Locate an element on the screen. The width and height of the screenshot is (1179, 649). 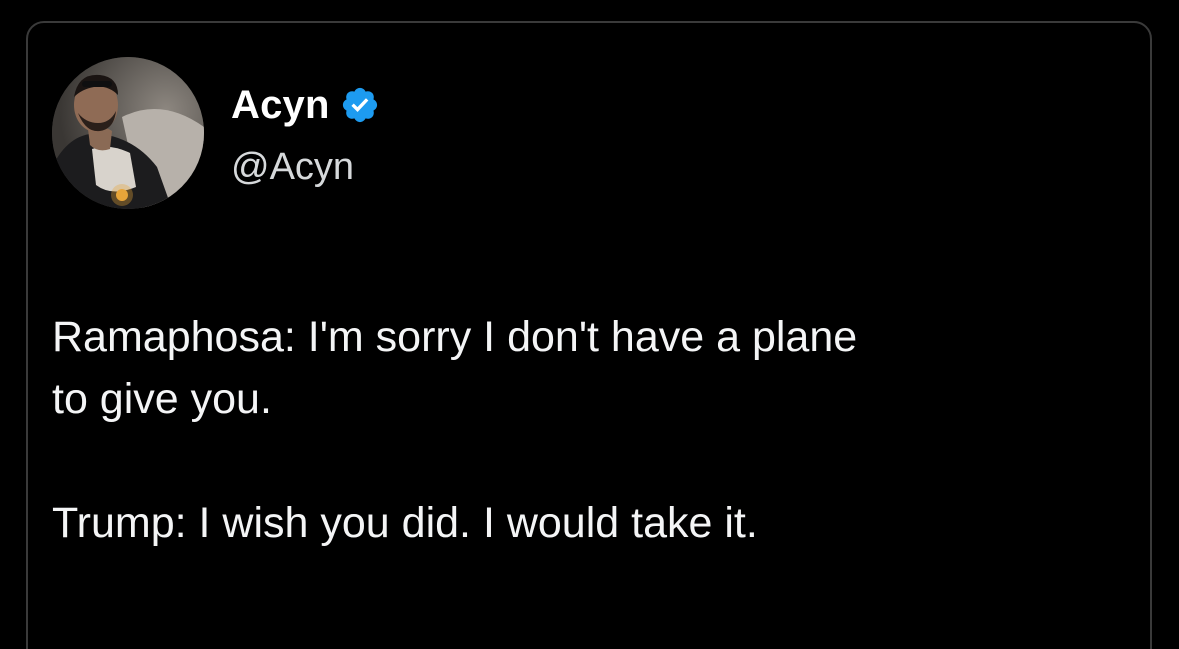
author-name-row: Acyn is located at coordinates (305, 105).